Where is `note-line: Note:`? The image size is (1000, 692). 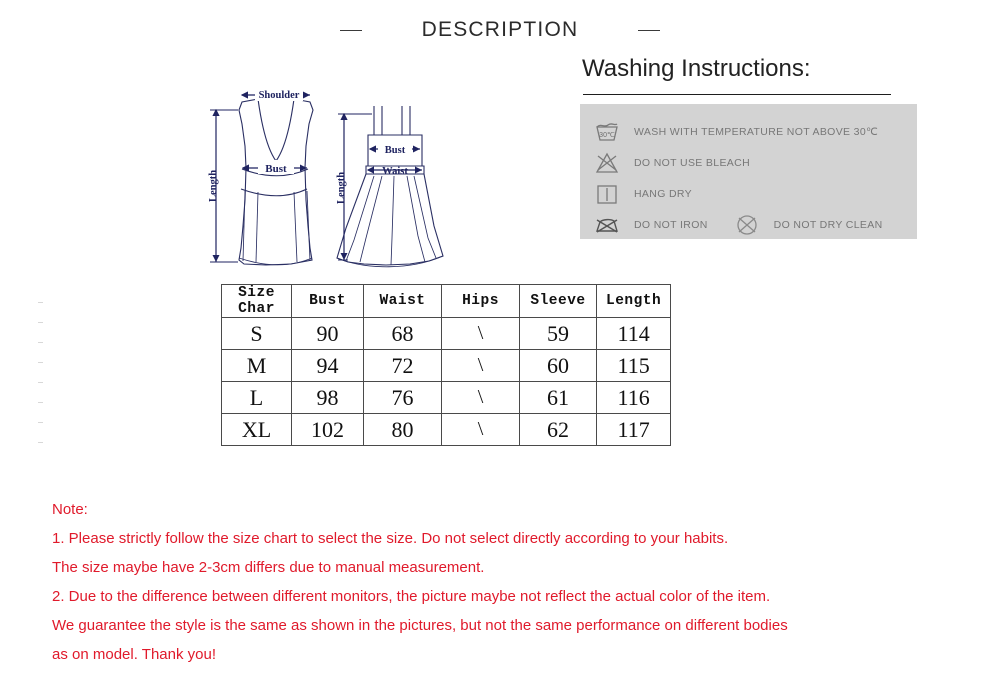 note-line: Note: is located at coordinates (70, 509).